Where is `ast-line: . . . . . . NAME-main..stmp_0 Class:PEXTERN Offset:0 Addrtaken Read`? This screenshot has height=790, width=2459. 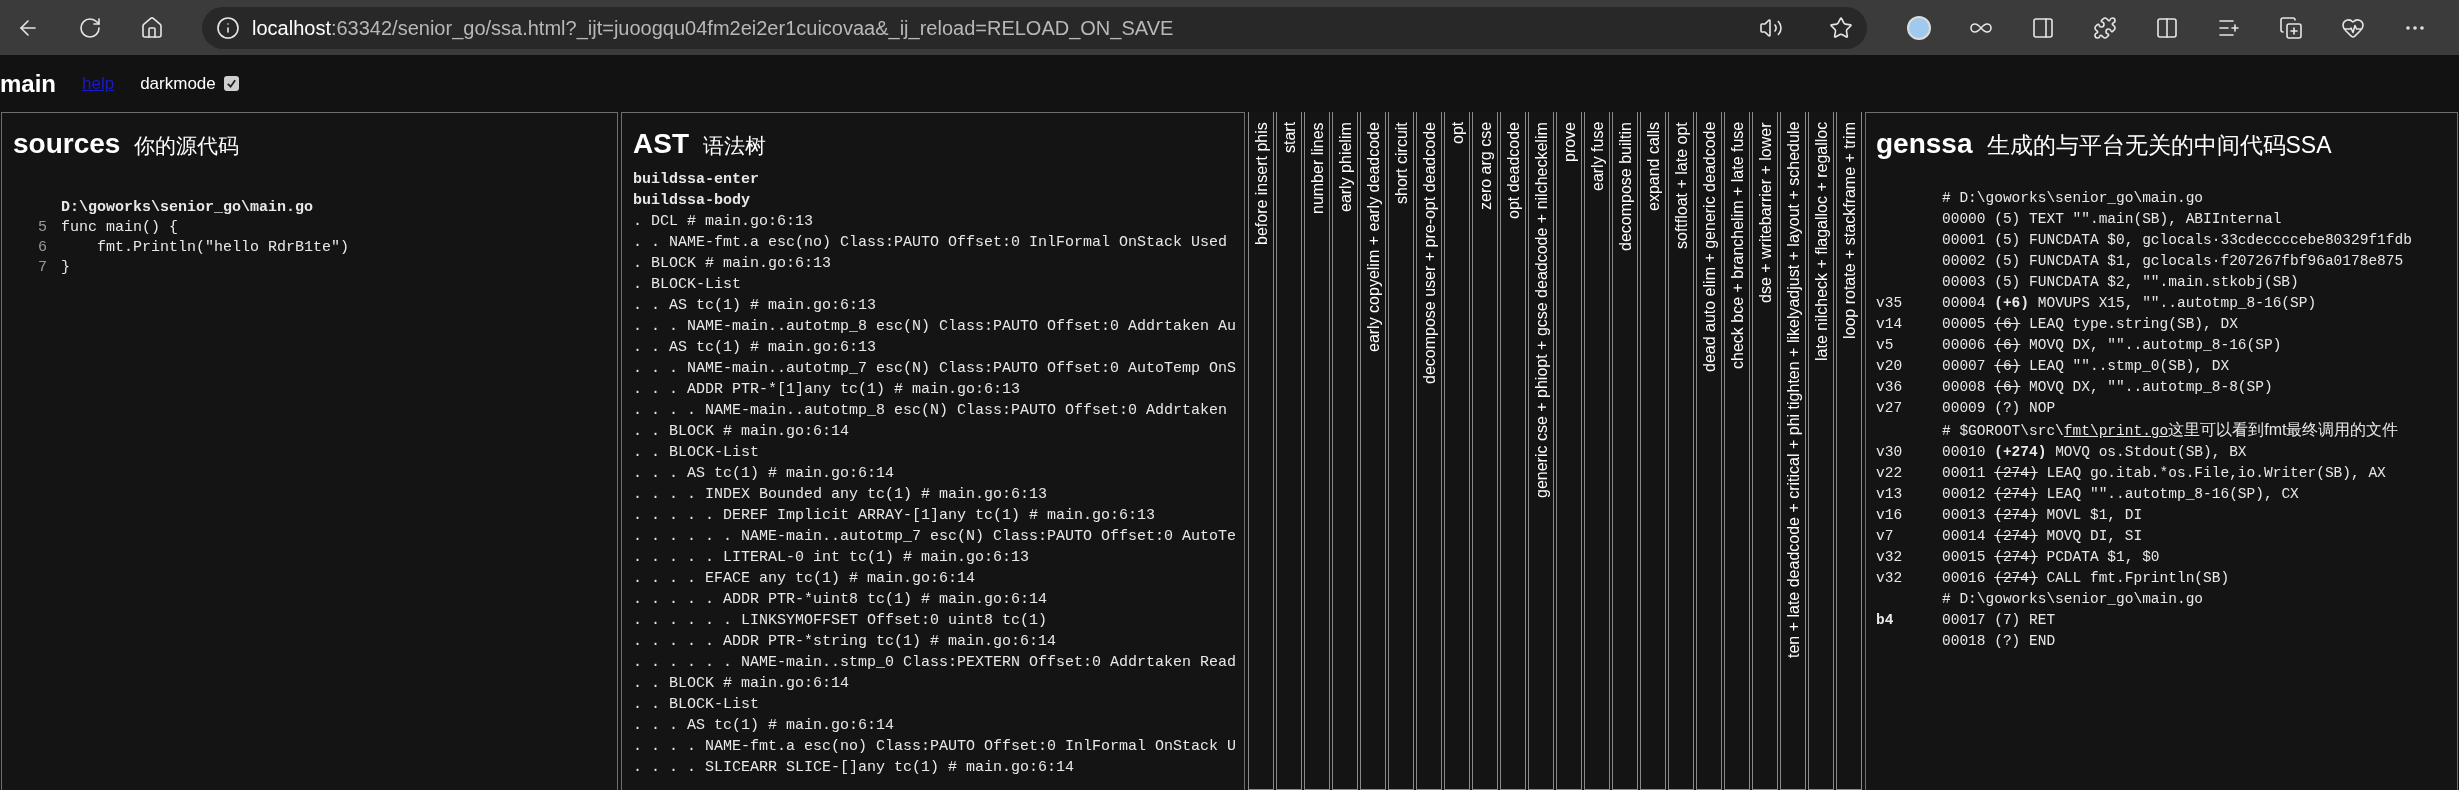
ast-line: . . . . . . NAME-main..stmp_0 Class:PEXTERN Offset:0 Addrtaken Read is located at coordinates (935, 663).